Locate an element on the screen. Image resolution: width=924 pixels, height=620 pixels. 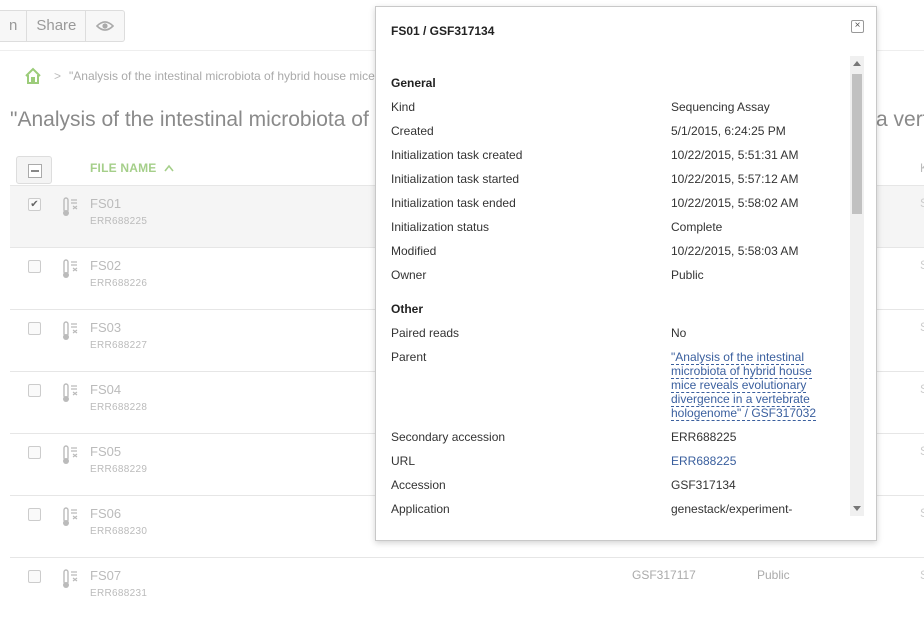
column-header-file-name: FILE NAME is located at coordinates (132, 168).